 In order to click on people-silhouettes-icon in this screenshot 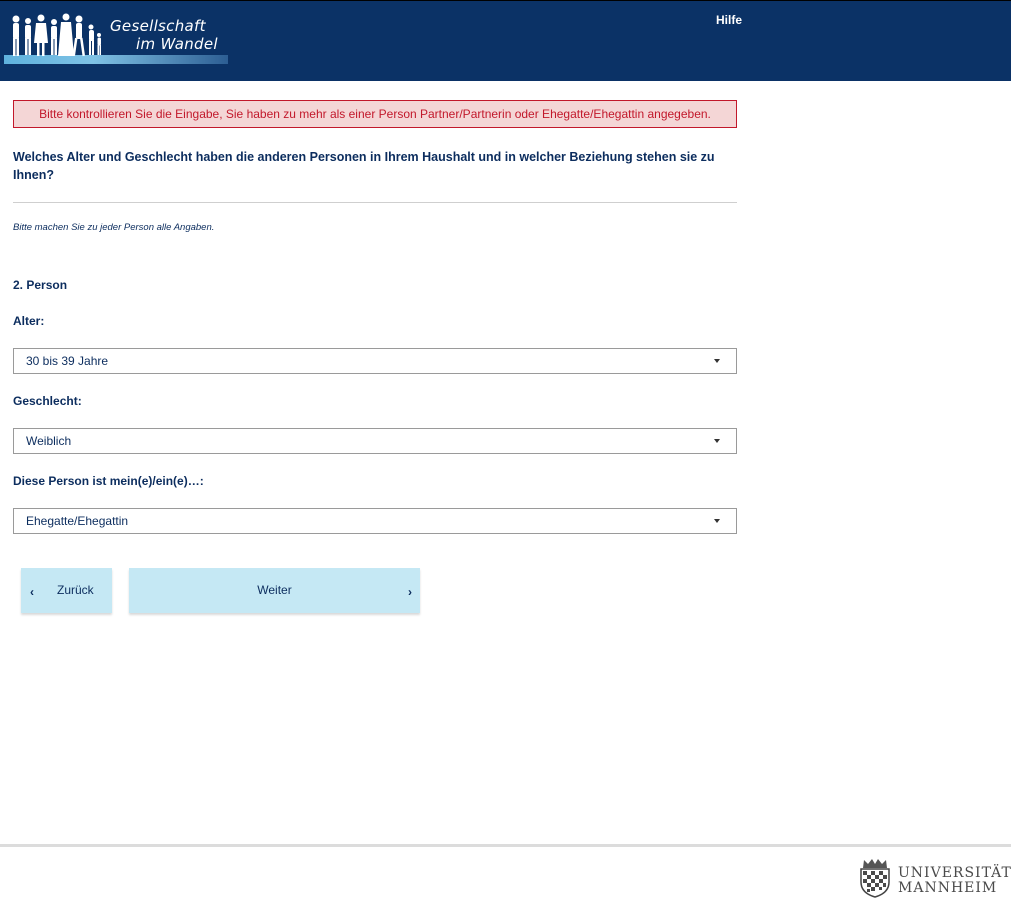, I will do `click(56, 35)`.